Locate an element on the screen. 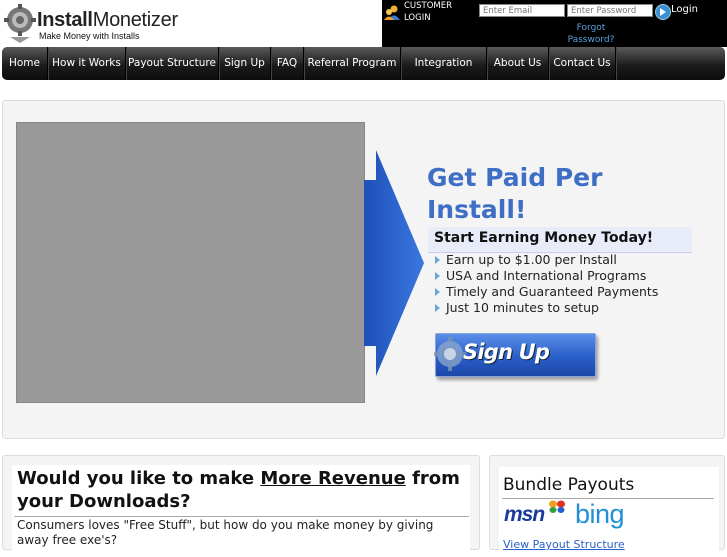 This screenshot has width=727, height=557. logo-tagline: Make Money with Installs is located at coordinates (89, 36).